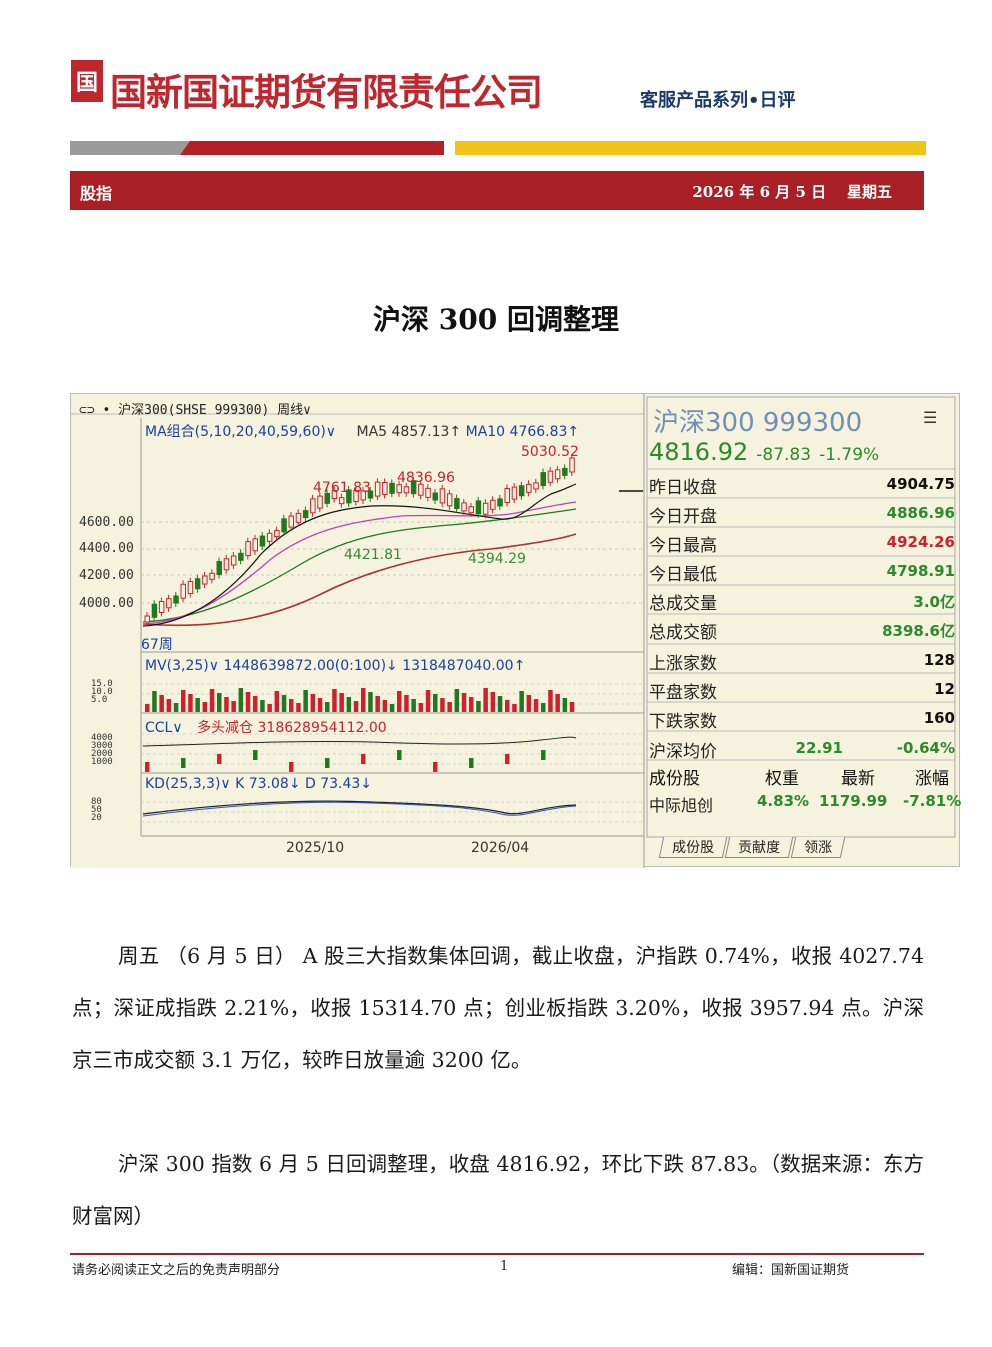 The width and height of the screenshot is (992, 1347). Describe the element at coordinates (930, 417) in the screenshot. I see `list-icon: ☰` at that location.